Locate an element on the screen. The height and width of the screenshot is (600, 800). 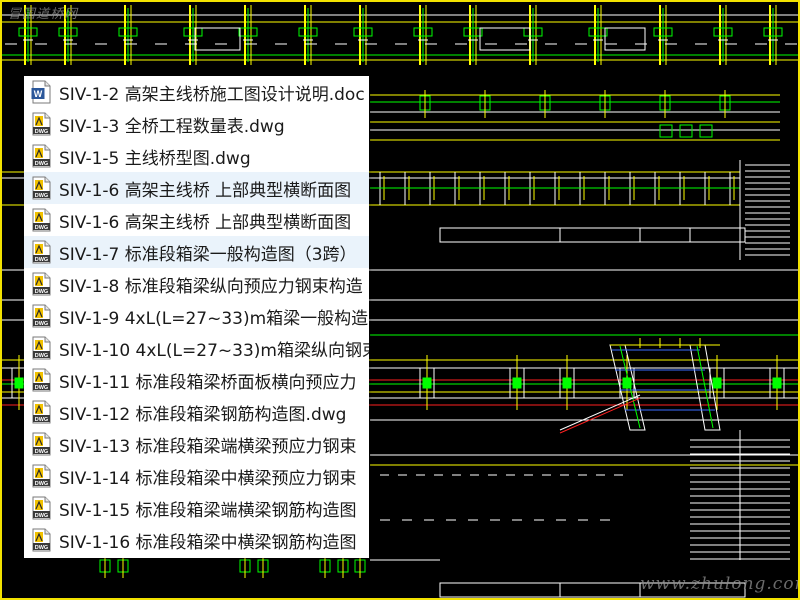
file-list-item: DWG SIV-1-10 4xL(L=27~33)m箱梁纵向钢束 is located at coordinates (196, 348).